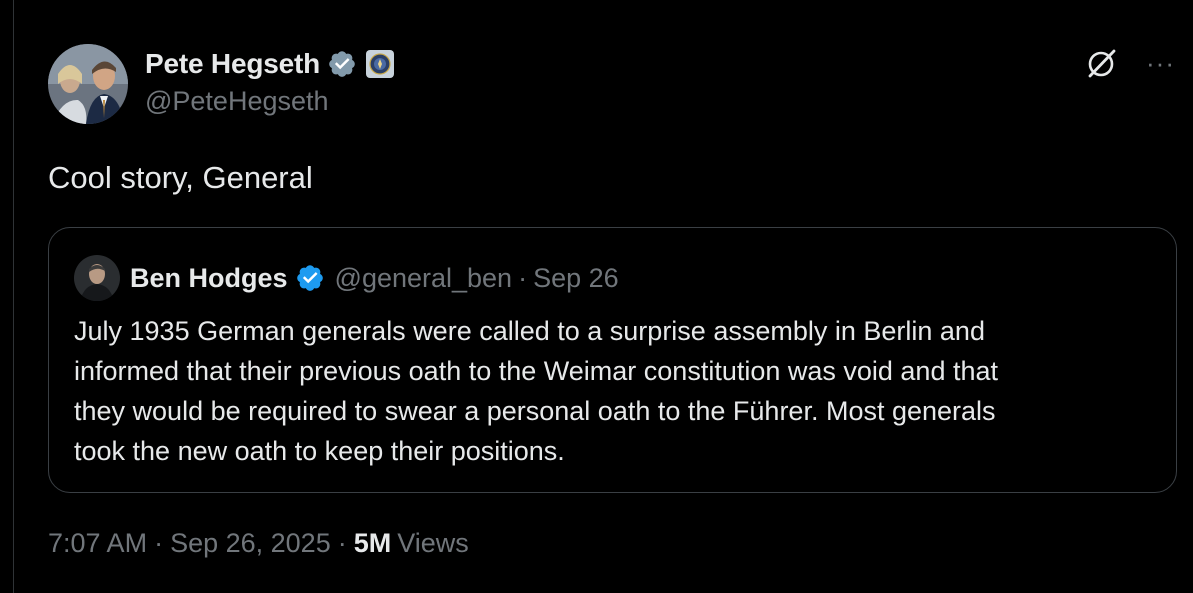 The image size is (1193, 593). What do you see at coordinates (209, 278) in the screenshot?
I see `quoted-author-name: Ben Hodges` at bounding box center [209, 278].